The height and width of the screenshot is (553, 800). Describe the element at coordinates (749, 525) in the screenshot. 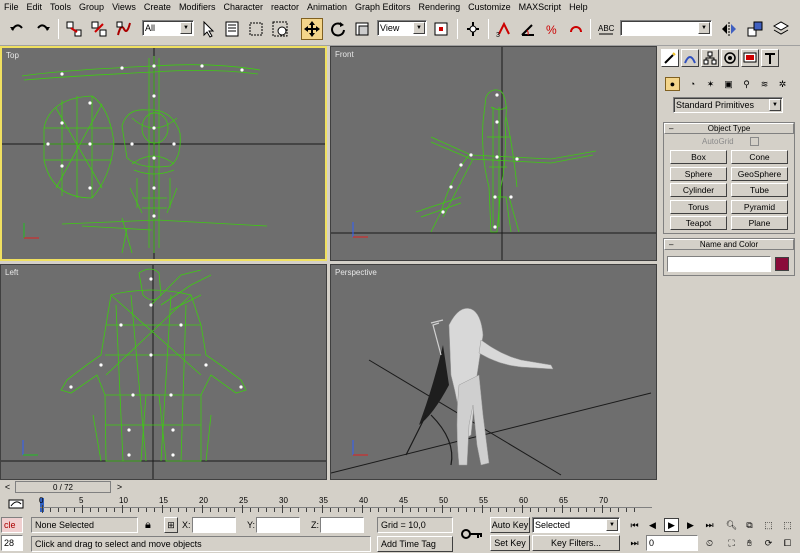

I see `zoom-all-icon: ⧉` at that location.